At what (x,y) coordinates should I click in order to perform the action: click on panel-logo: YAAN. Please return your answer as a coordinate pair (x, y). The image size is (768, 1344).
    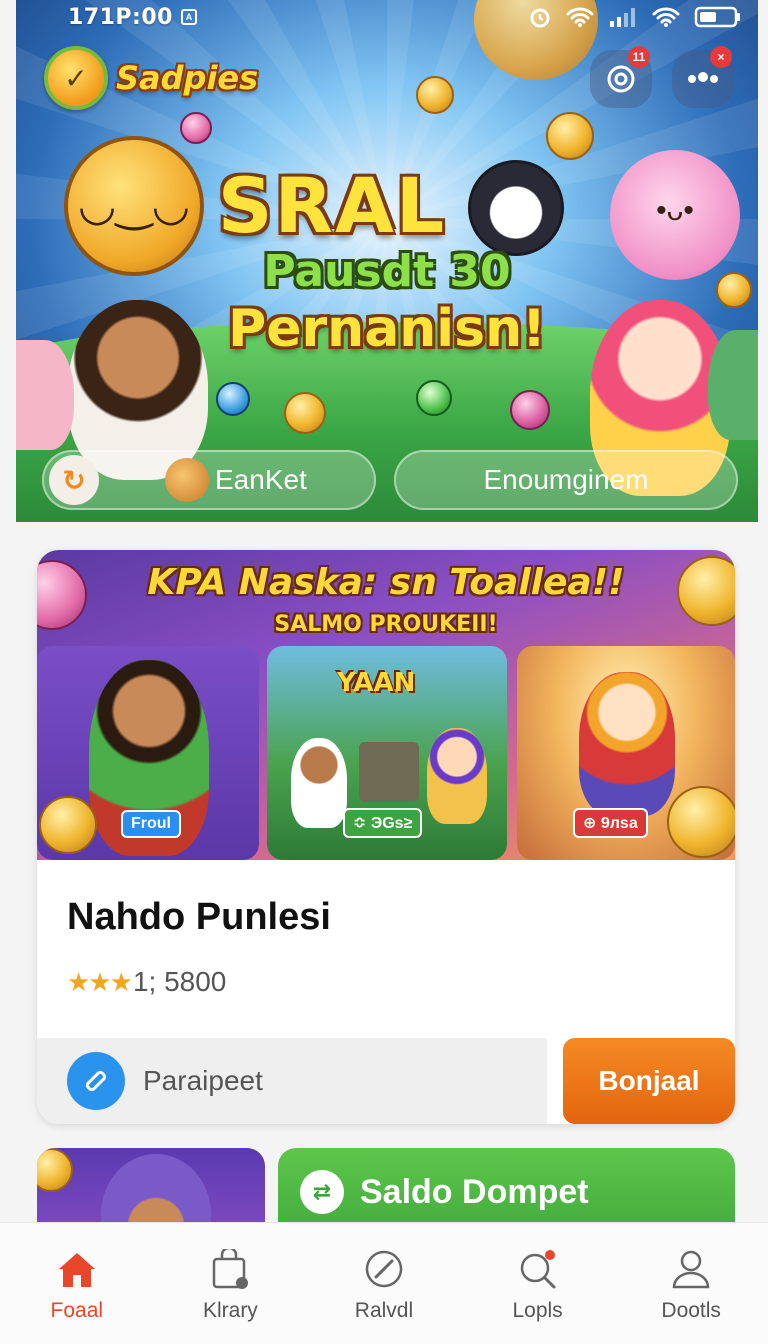
    Looking at the image, I should click on (376, 683).